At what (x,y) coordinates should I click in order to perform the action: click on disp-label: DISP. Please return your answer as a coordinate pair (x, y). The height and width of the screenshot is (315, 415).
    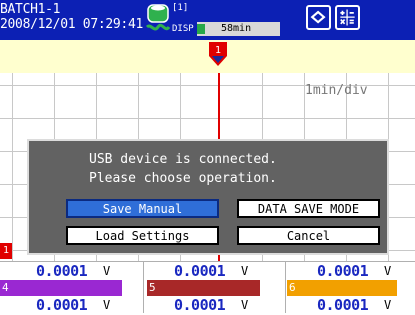
    Looking at the image, I should click on (183, 29).